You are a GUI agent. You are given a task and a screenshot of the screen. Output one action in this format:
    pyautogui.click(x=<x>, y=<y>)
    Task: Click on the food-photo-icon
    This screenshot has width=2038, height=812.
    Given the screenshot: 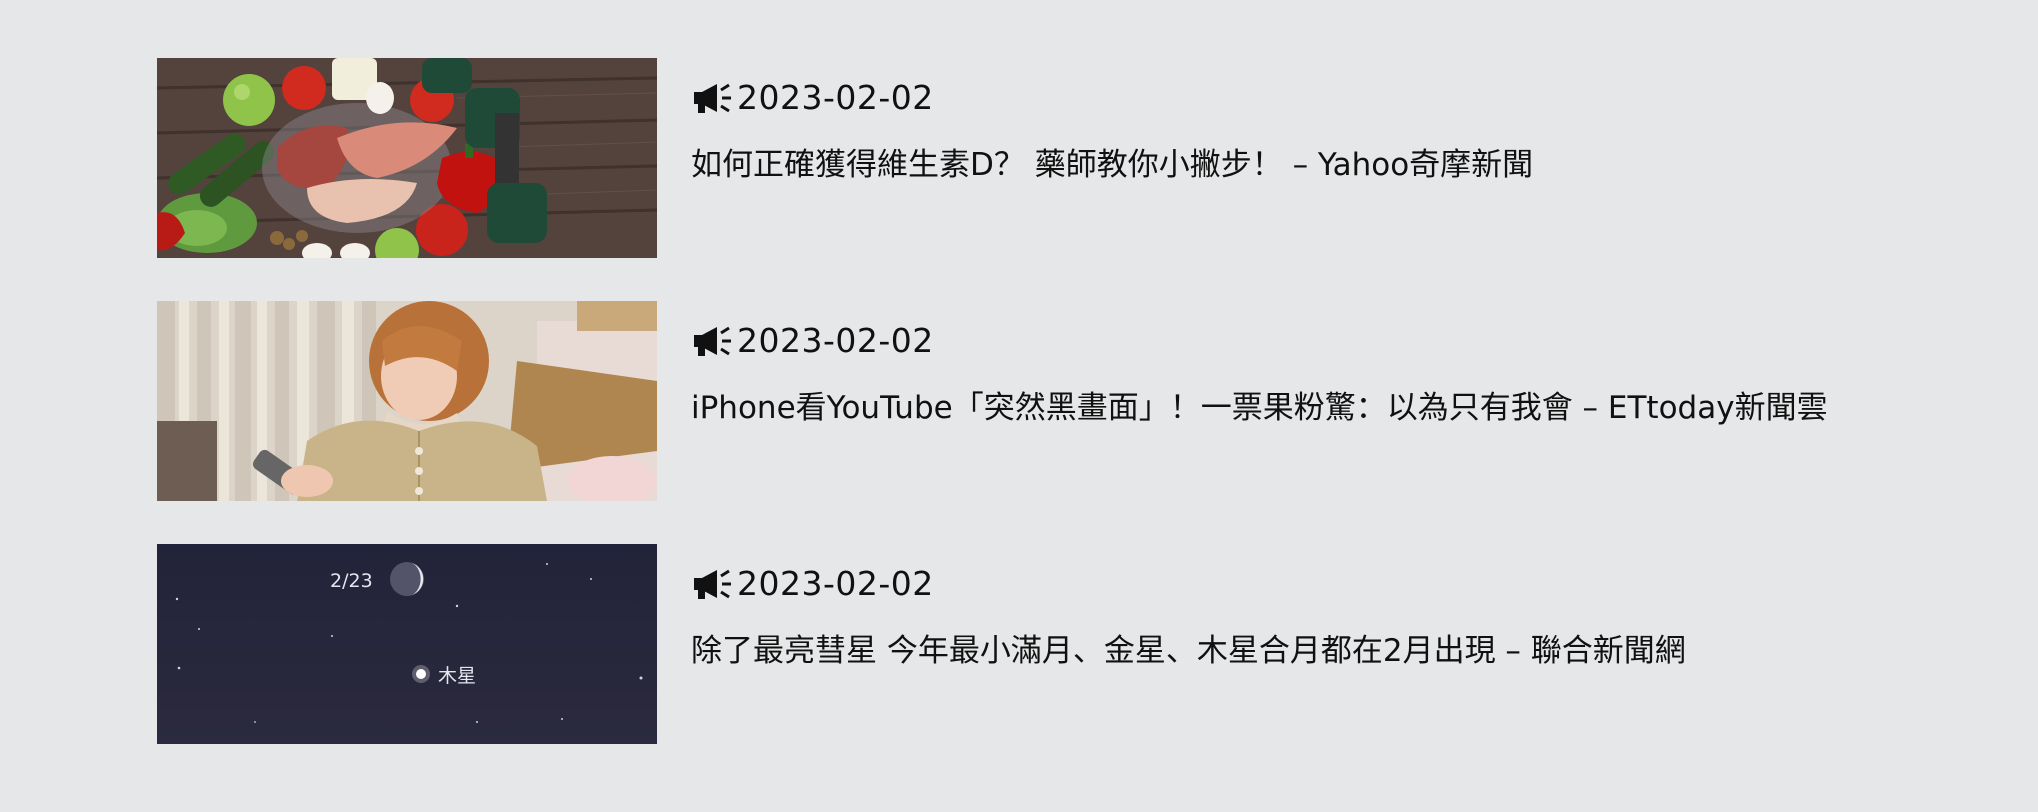 What is the action you would take?
    pyautogui.click(x=407, y=158)
    